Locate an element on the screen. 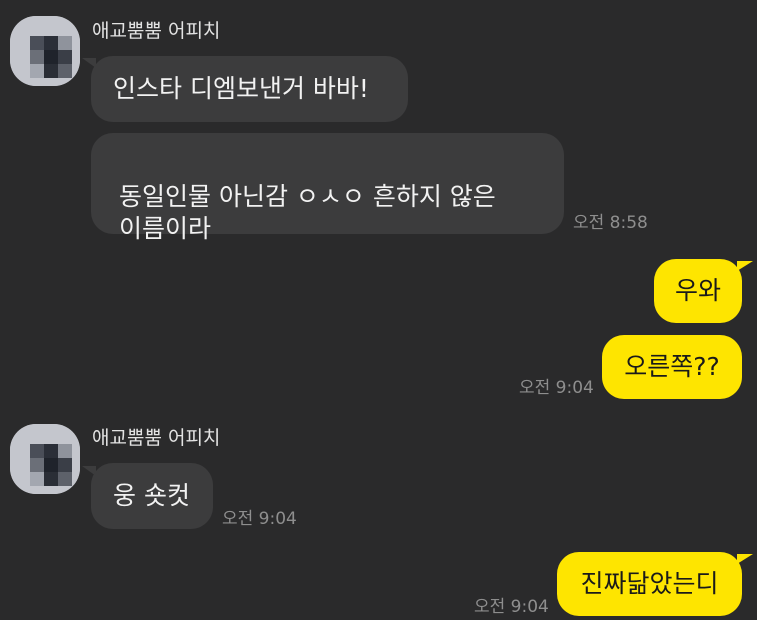  message-timestamp: 오전 8:58 is located at coordinates (610, 223).